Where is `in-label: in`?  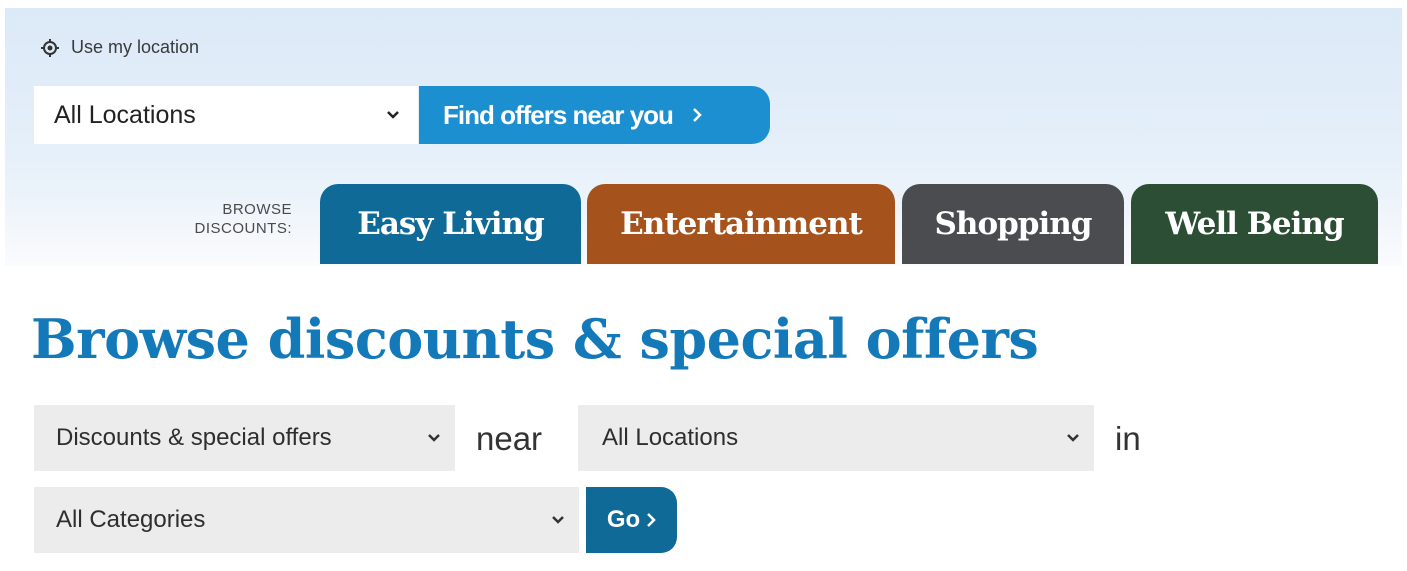 in-label: in is located at coordinates (1128, 438).